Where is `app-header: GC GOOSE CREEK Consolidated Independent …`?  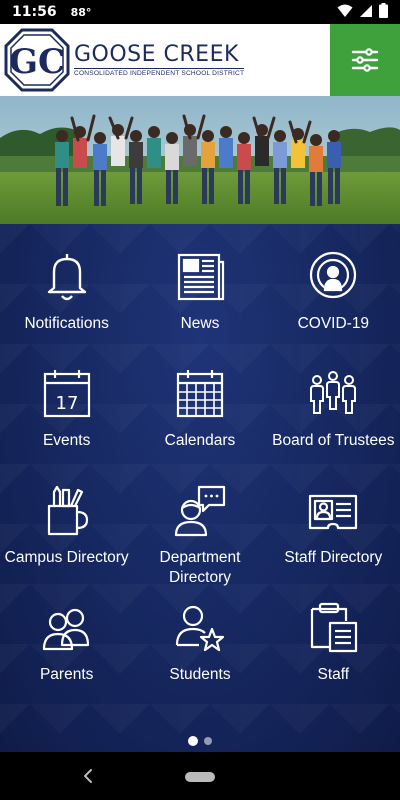 app-header: GC GOOSE CREEK Consolidated Independent … is located at coordinates (200, 60).